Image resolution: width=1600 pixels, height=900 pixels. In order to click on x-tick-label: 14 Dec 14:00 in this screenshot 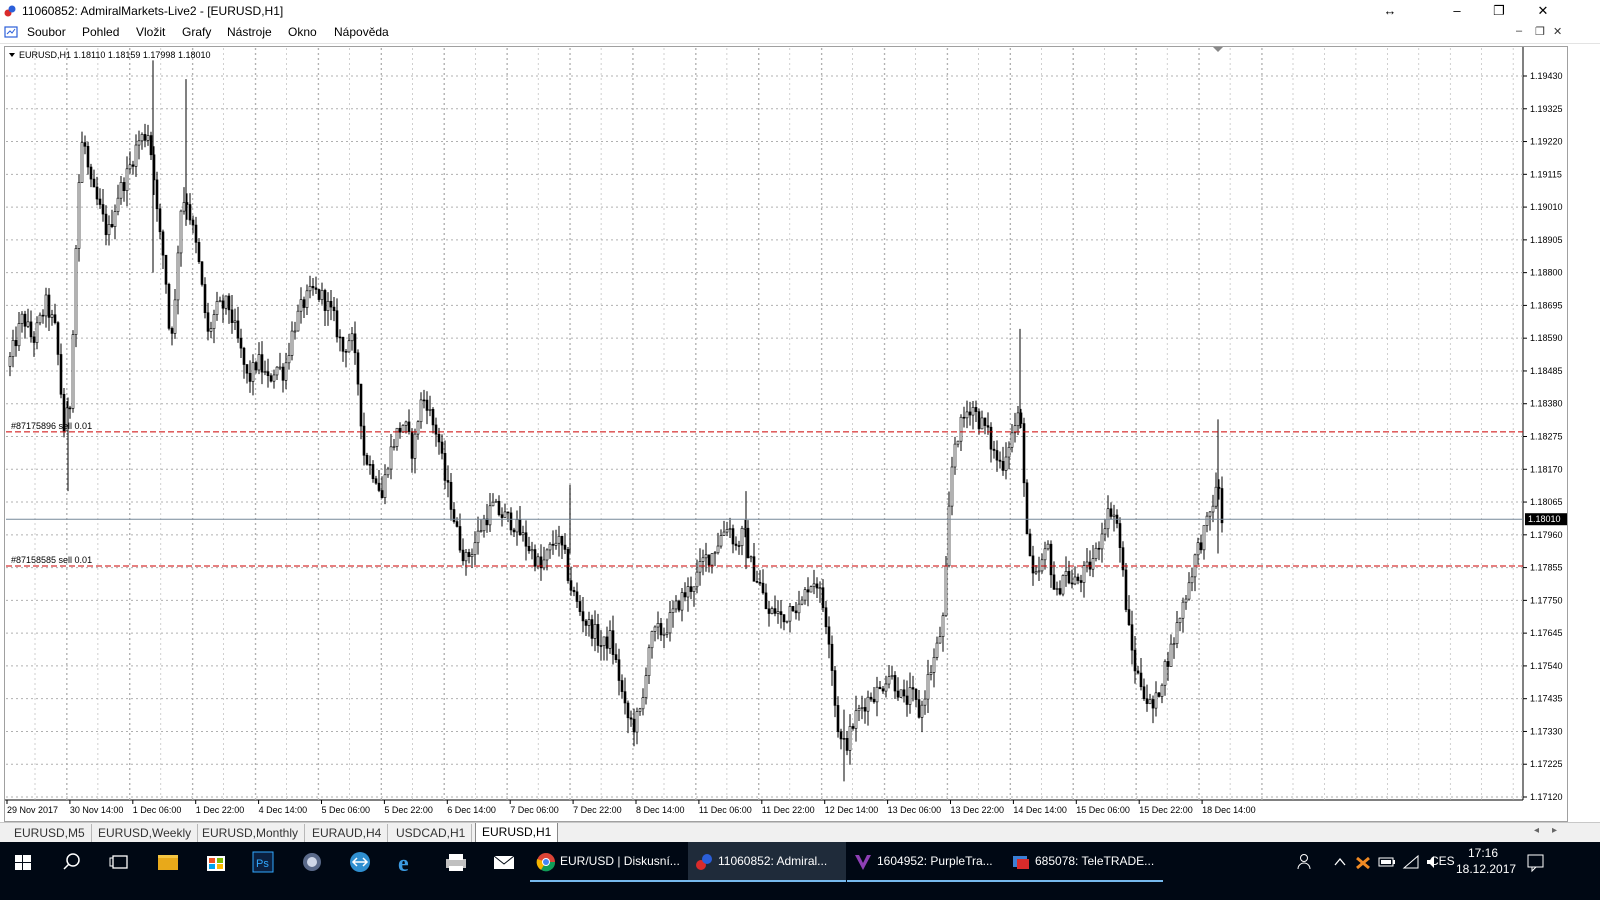, I will do `click(1040, 810)`.